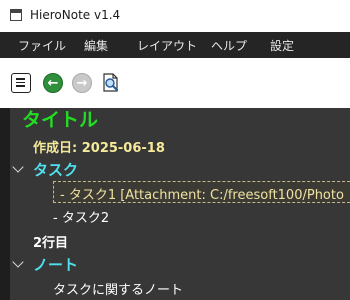 The image size is (350, 300). I want to click on menu-bar: ファイル 編集 レイアウト ヘルプ 設定, so click(175, 45).